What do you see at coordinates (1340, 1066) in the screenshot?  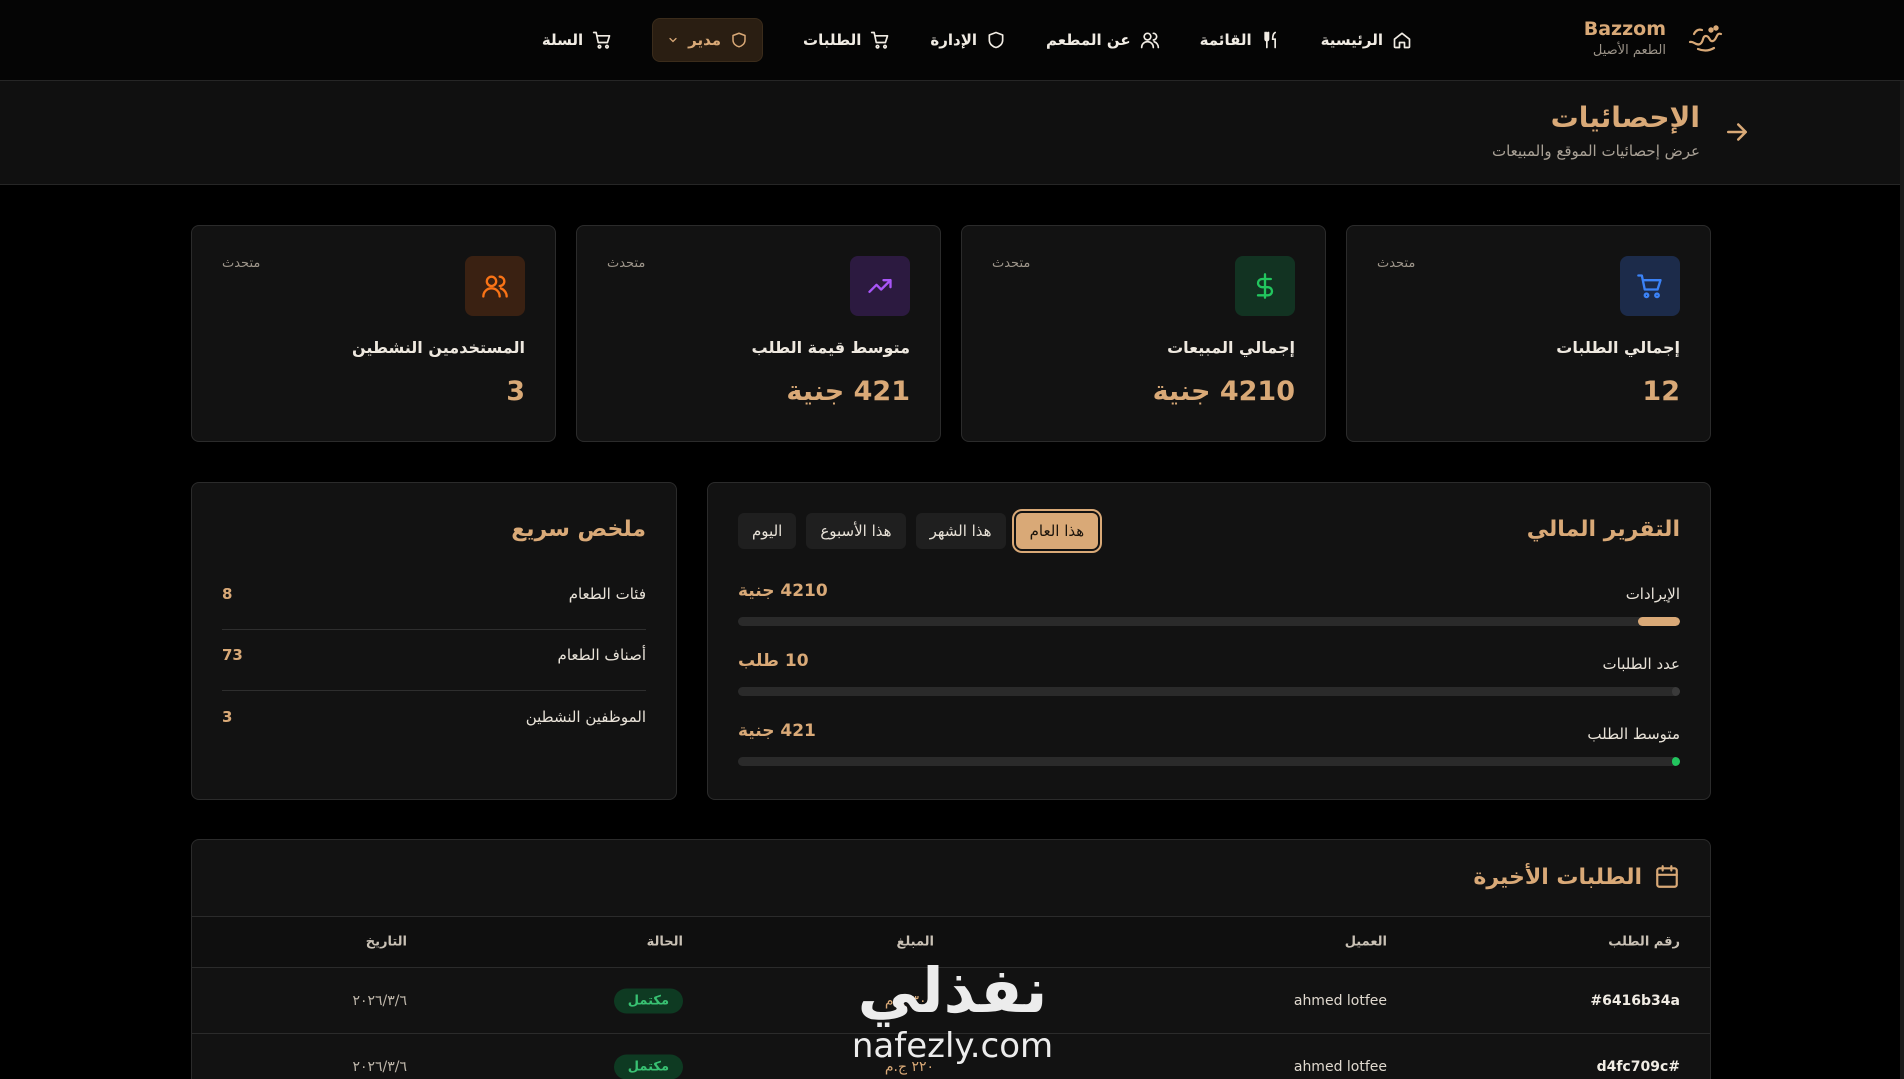 I see `order-customer: ahmed lotfee` at bounding box center [1340, 1066].